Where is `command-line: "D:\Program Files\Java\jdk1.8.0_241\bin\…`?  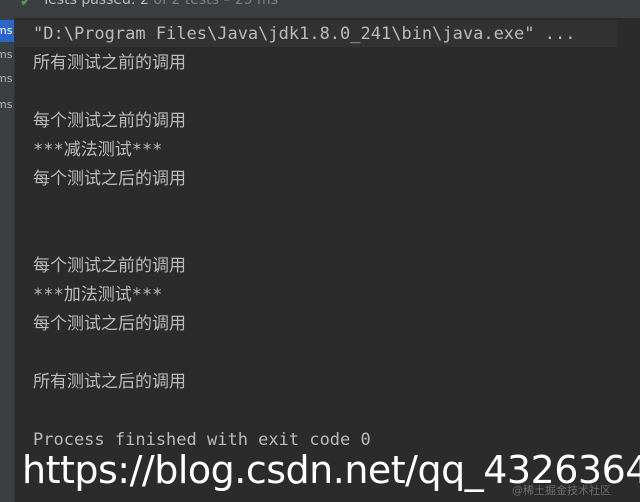
command-line: "D:\Program Files\Java\jdk1.8.0_241\bin\… is located at coordinates (304, 34).